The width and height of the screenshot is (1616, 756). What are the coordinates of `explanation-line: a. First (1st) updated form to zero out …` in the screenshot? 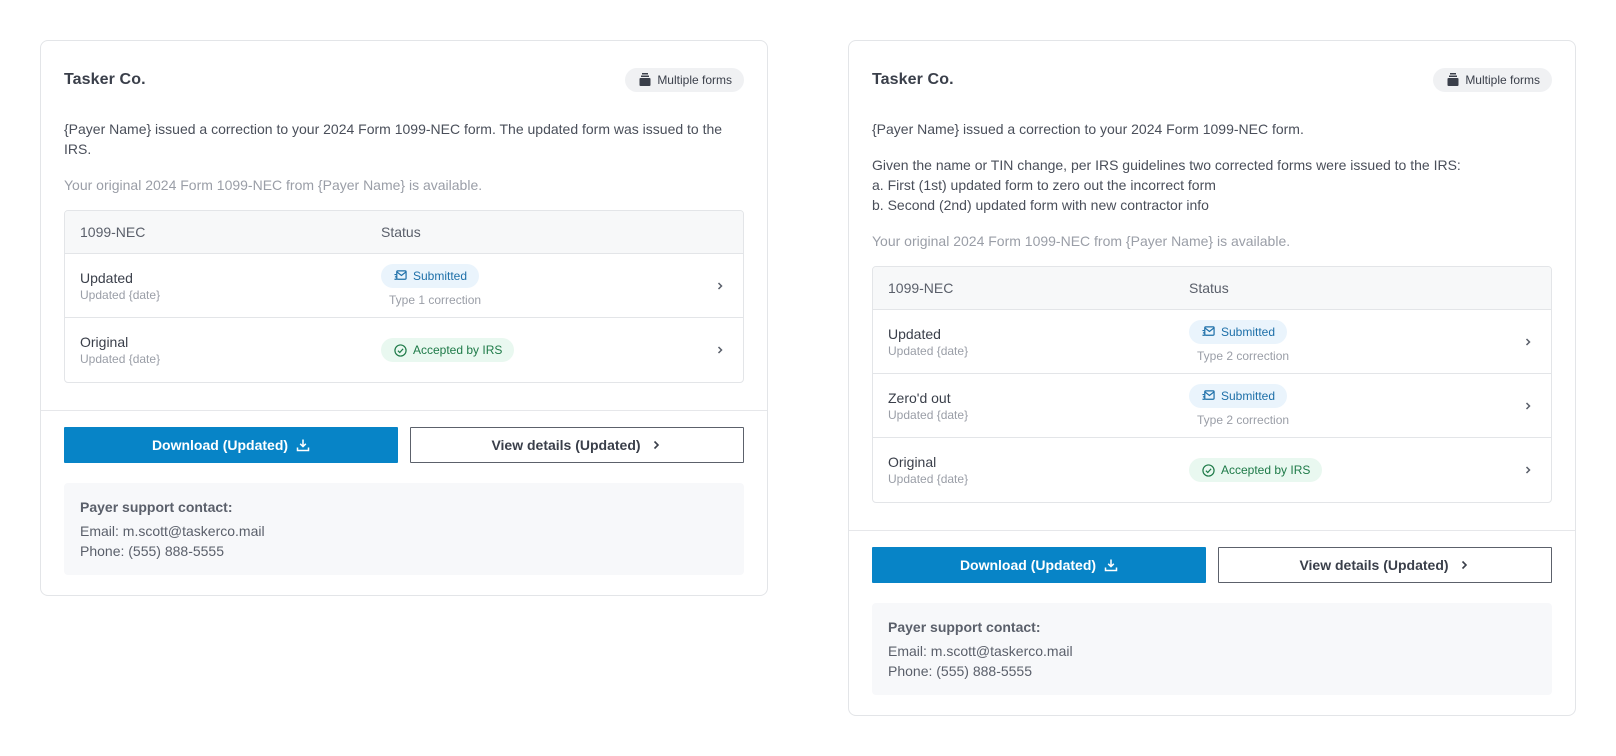 It's located at (1044, 185).